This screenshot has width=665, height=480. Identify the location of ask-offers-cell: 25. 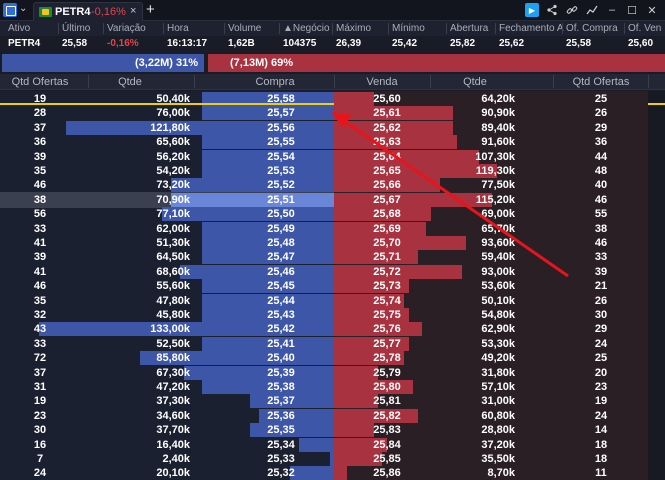
(601, 358).